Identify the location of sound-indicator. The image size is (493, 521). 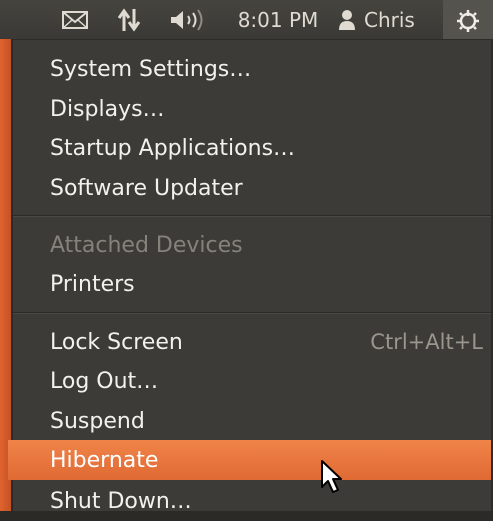
(187, 19).